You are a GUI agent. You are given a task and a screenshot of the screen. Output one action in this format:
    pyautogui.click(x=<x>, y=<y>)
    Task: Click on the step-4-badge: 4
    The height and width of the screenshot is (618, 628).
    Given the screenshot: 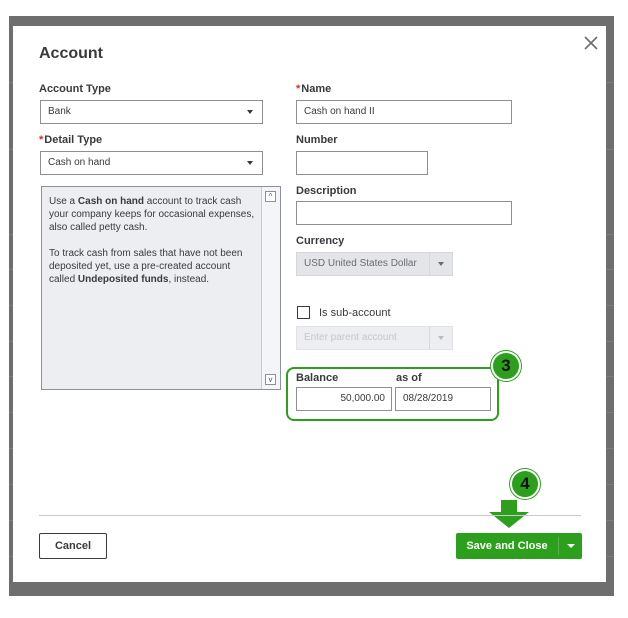 What is the action you would take?
    pyautogui.click(x=525, y=484)
    